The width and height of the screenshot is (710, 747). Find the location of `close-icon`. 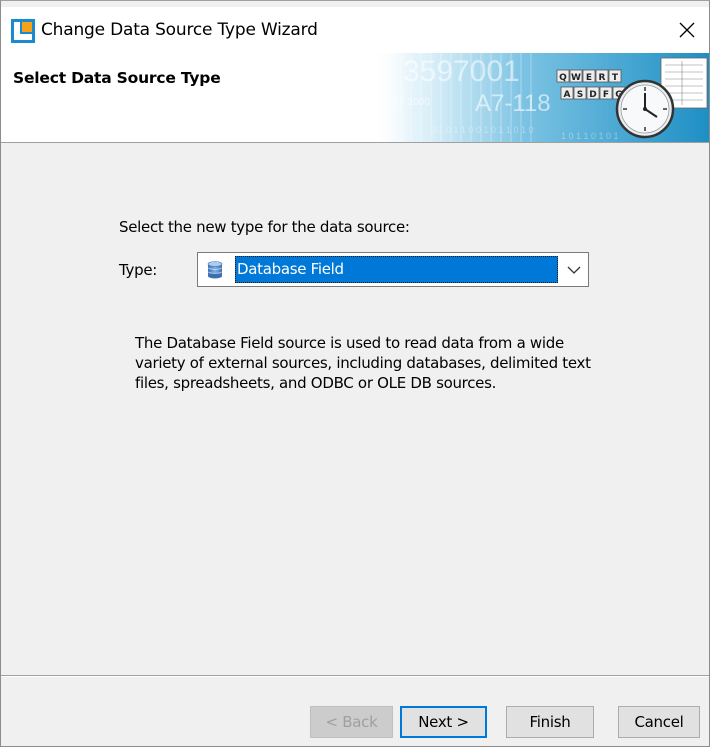

close-icon is located at coordinates (687, 30).